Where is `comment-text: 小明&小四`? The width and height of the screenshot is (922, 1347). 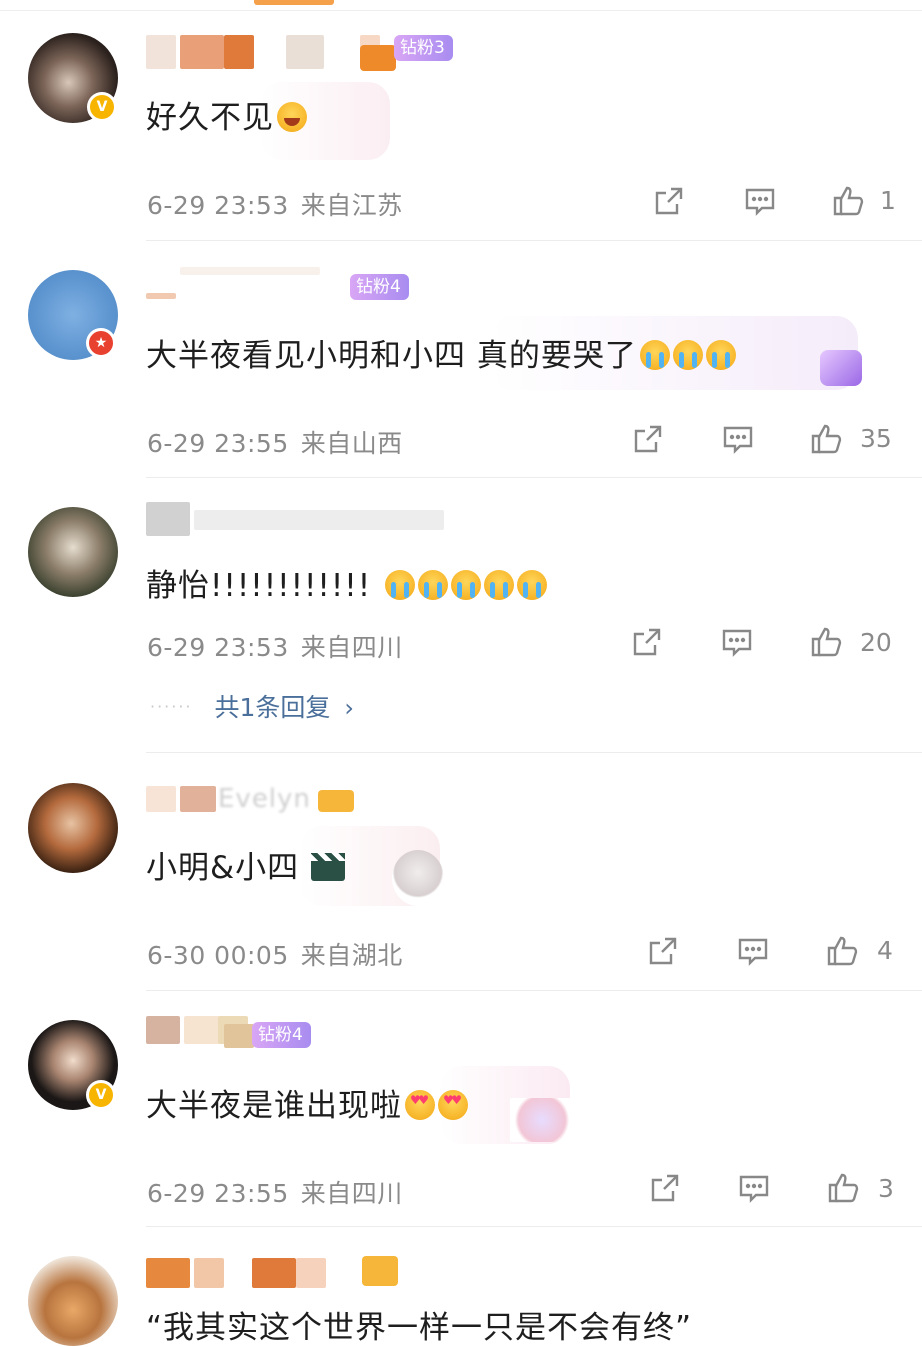 comment-text: 小明&小四 is located at coordinates (246, 864).